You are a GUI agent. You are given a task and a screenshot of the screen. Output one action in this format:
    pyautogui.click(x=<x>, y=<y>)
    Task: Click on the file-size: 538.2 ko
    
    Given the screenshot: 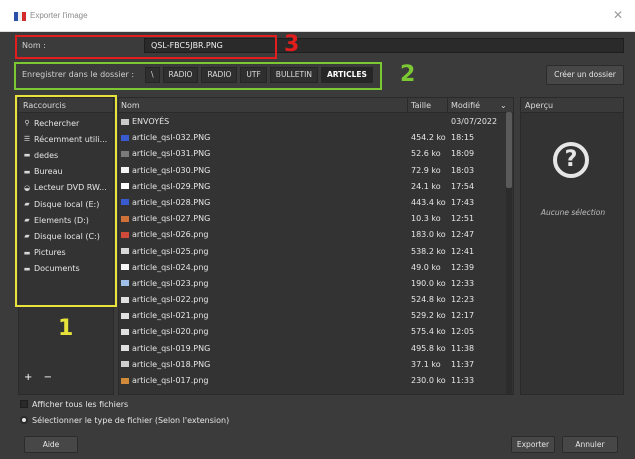 What is the action you would take?
    pyautogui.click(x=428, y=251)
    